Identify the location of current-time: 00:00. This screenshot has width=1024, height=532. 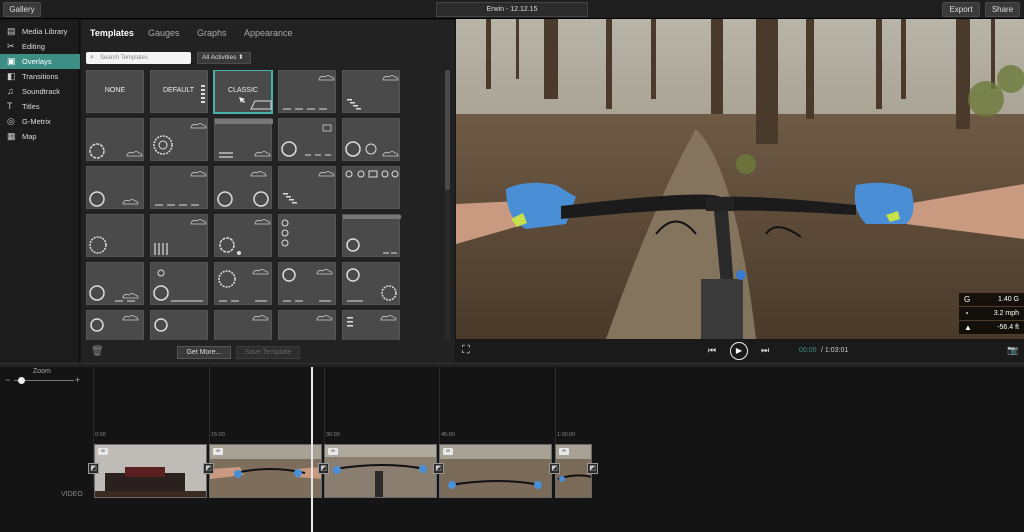
(808, 350).